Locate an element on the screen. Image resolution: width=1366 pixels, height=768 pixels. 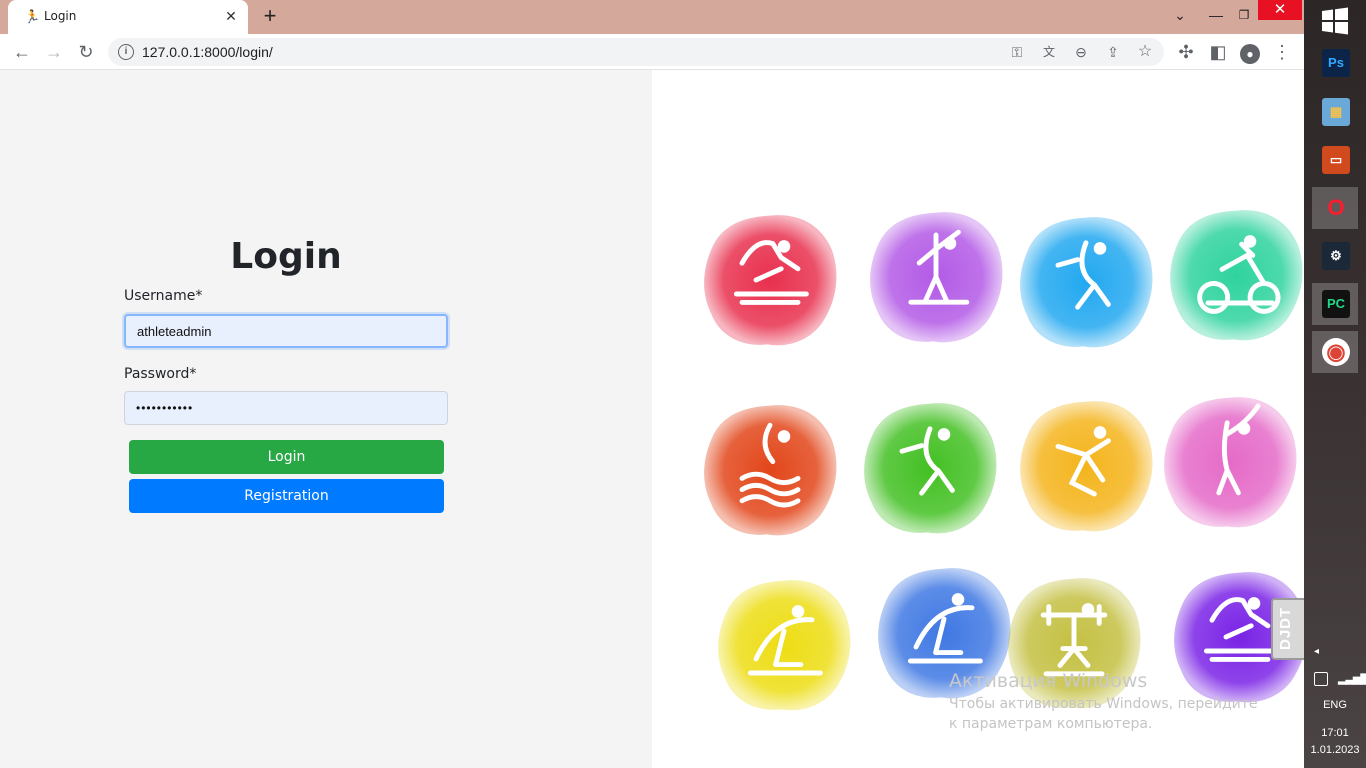
clock-time: 17:01 is located at coordinates (1335, 733).